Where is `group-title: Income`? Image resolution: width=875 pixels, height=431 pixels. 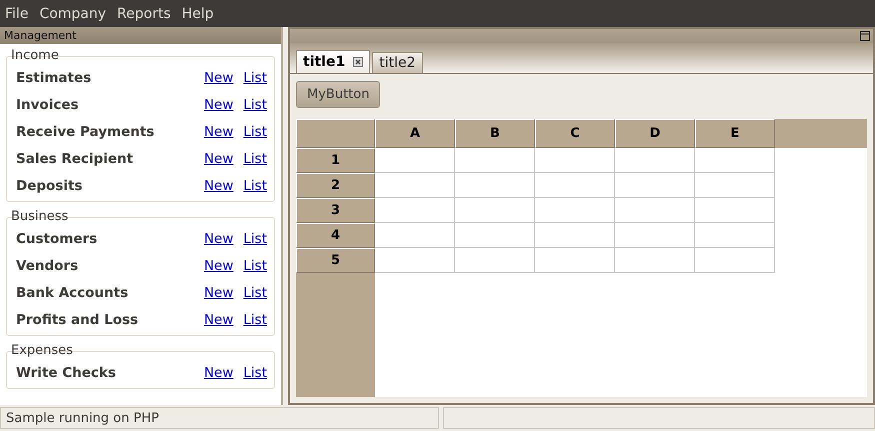 group-title: Income is located at coordinates (35, 56).